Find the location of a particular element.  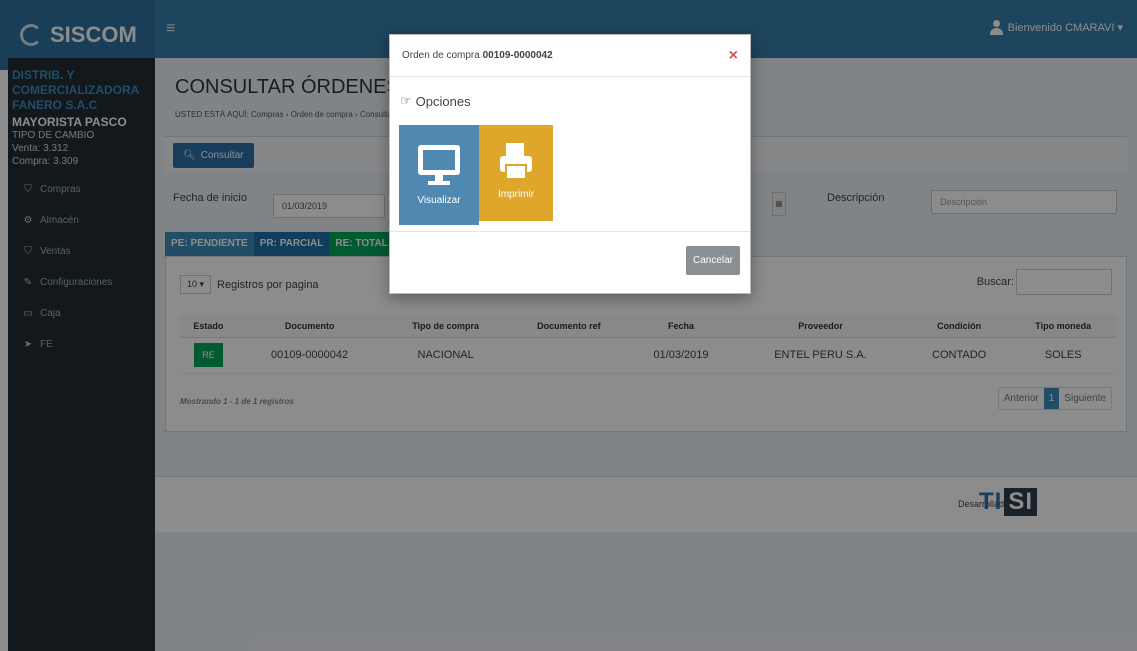

visualizar-button: Visualizar is located at coordinates (439, 175).